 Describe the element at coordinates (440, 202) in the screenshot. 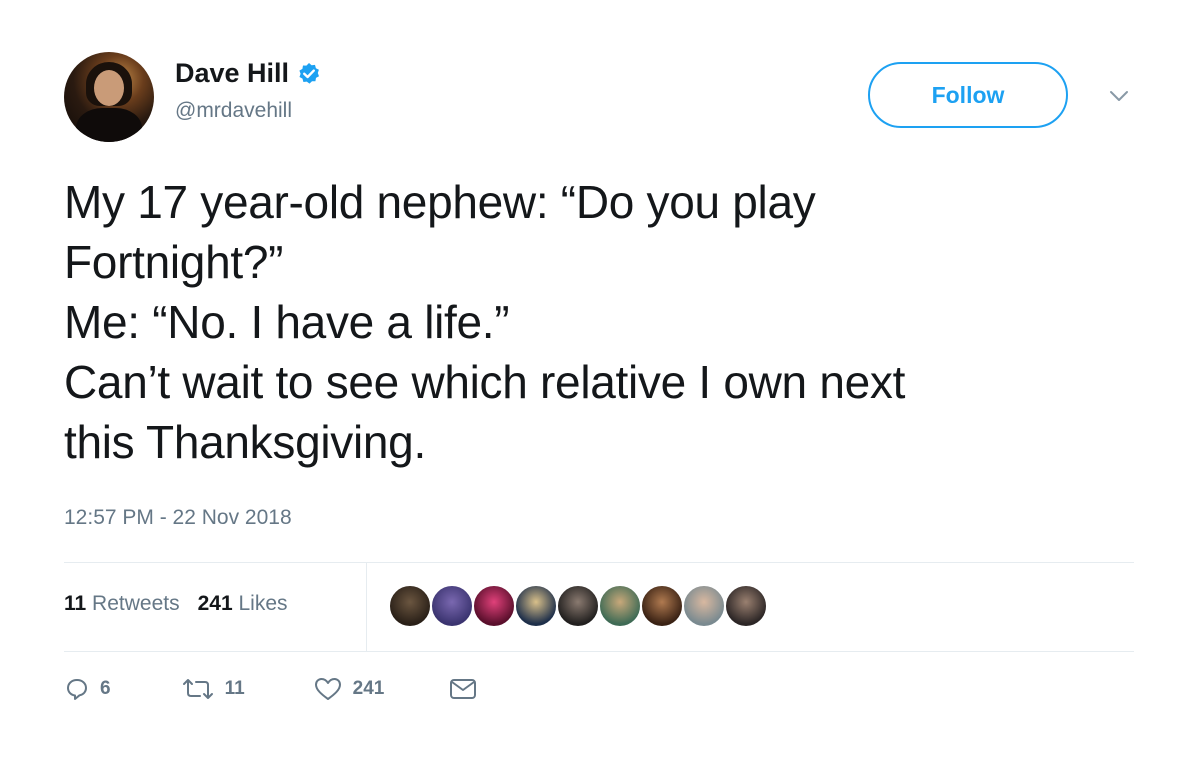

I see `tweet-line: My 17 year-old nephew: “Do you play` at that location.